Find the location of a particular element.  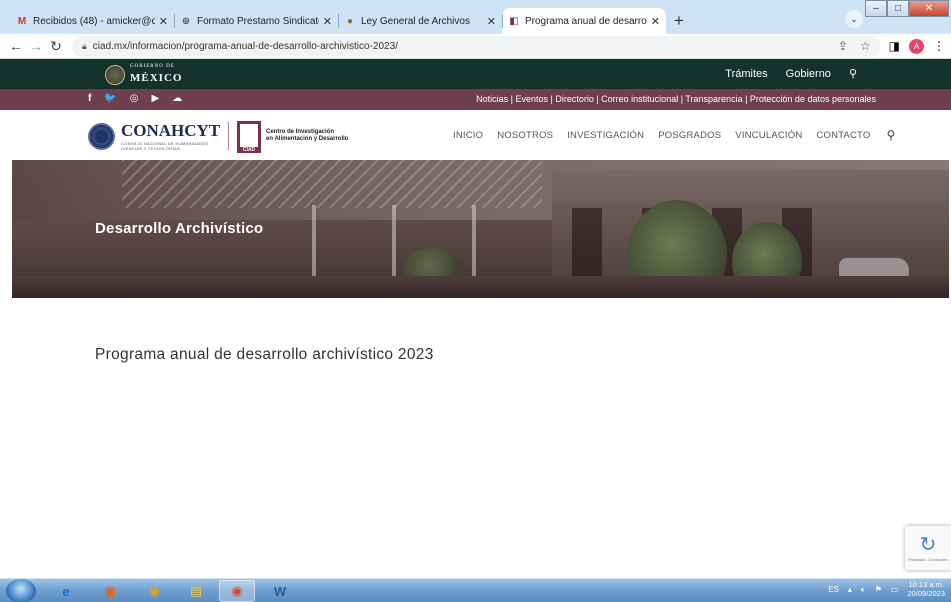

new-tab-button: + is located at coordinates (679, 21).